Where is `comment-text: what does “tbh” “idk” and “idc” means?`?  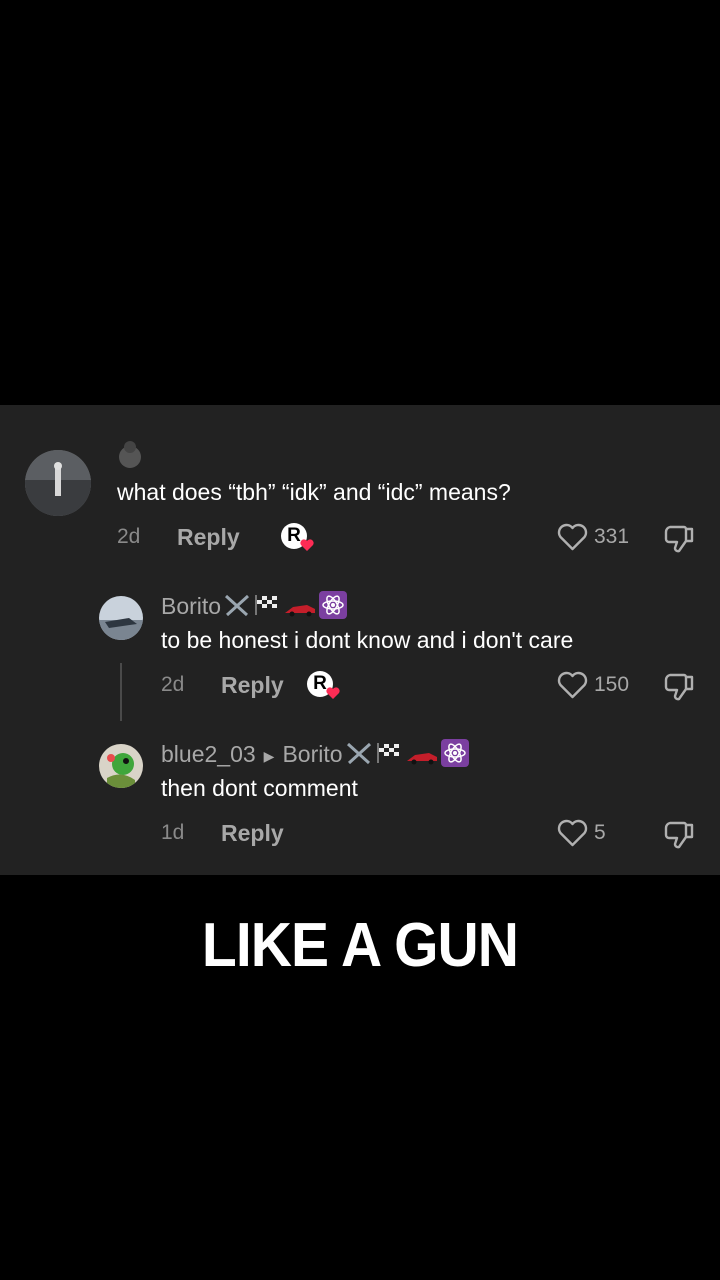 comment-text: what does “tbh” “idk” and “idc” means? is located at coordinates (314, 492).